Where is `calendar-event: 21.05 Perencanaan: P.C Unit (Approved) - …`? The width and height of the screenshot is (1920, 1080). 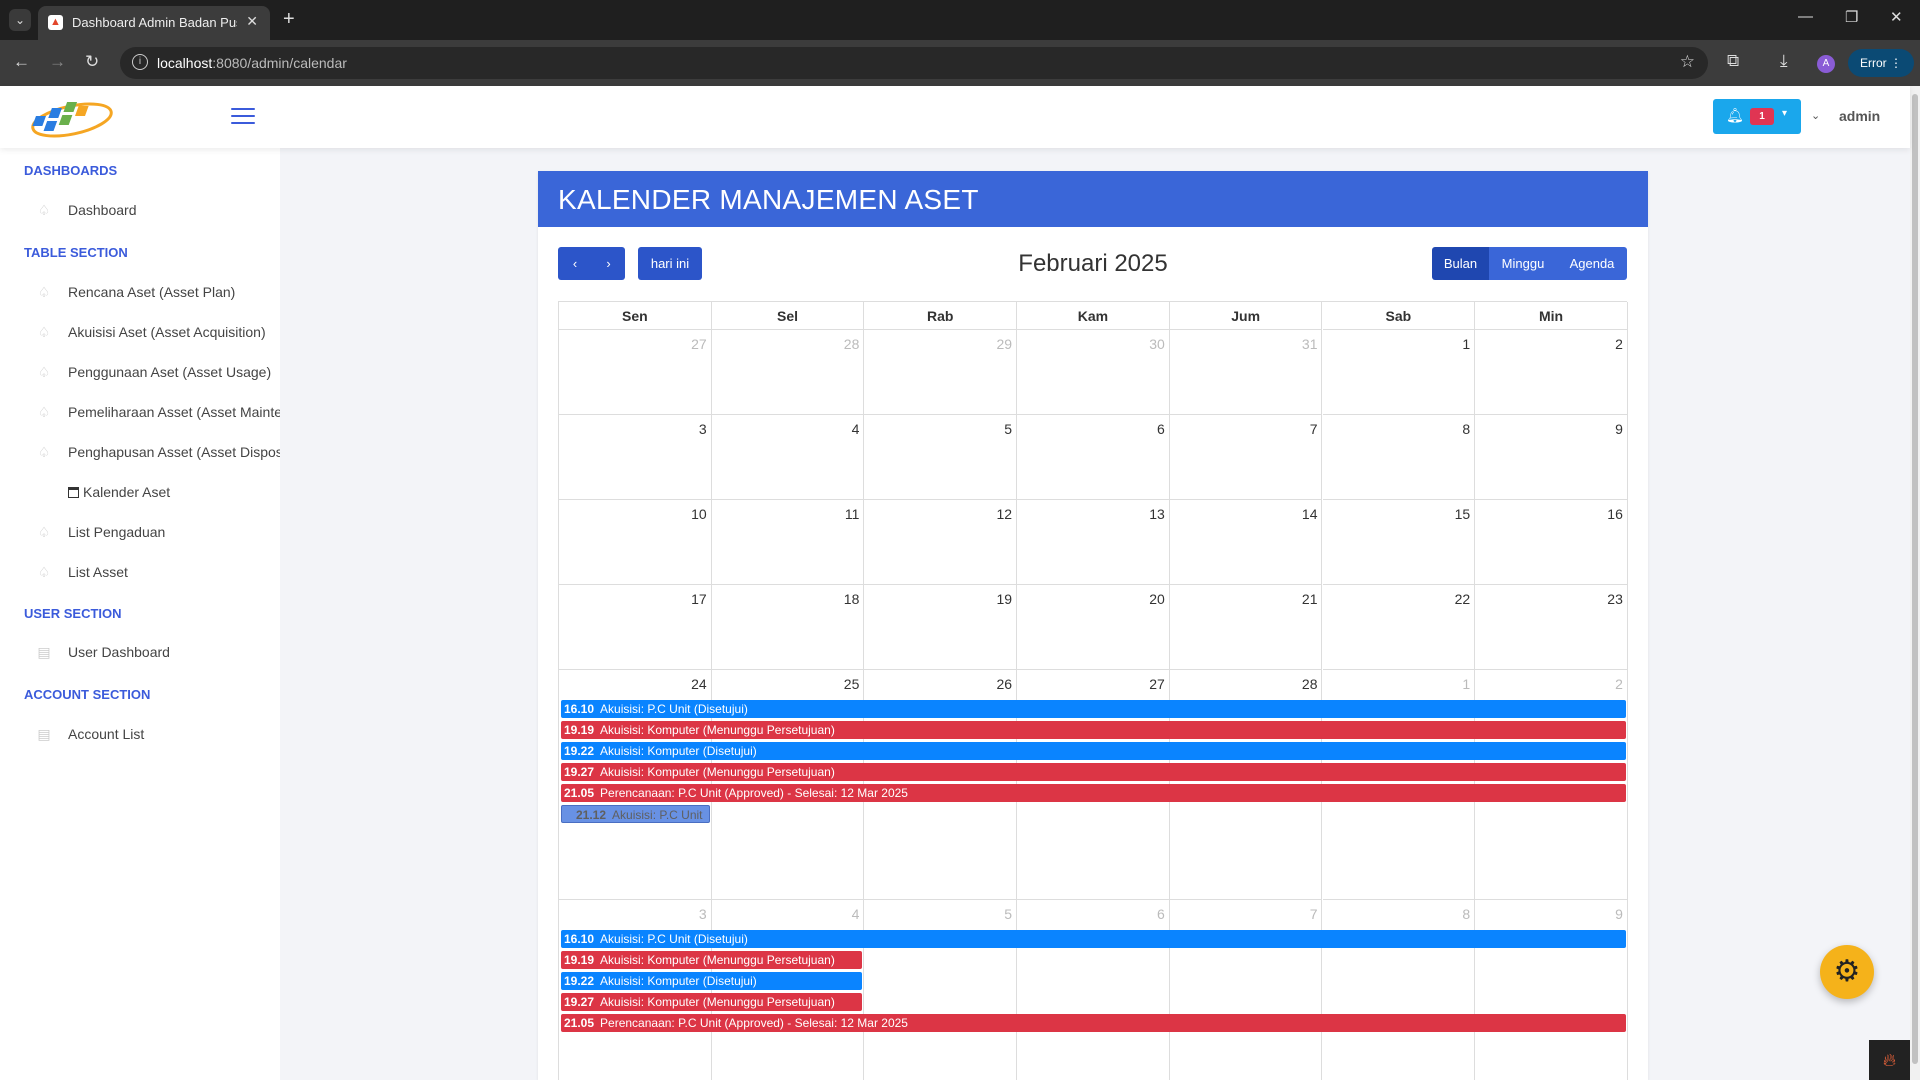
calendar-event: 21.05 Perencanaan: P.C Unit (Approved) - … is located at coordinates (1093, 793).